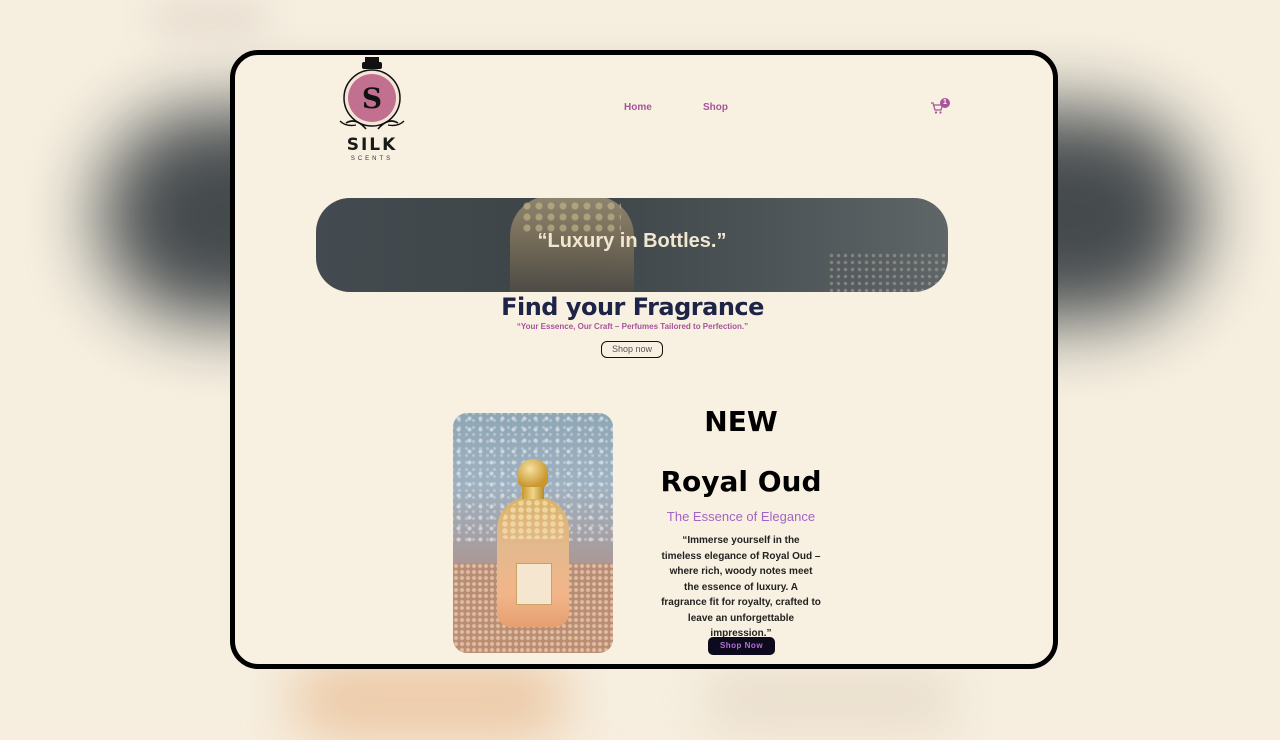  Describe the element at coordinates (372, 98) in the screenshot. I see `logo-monogram: S` at that location.